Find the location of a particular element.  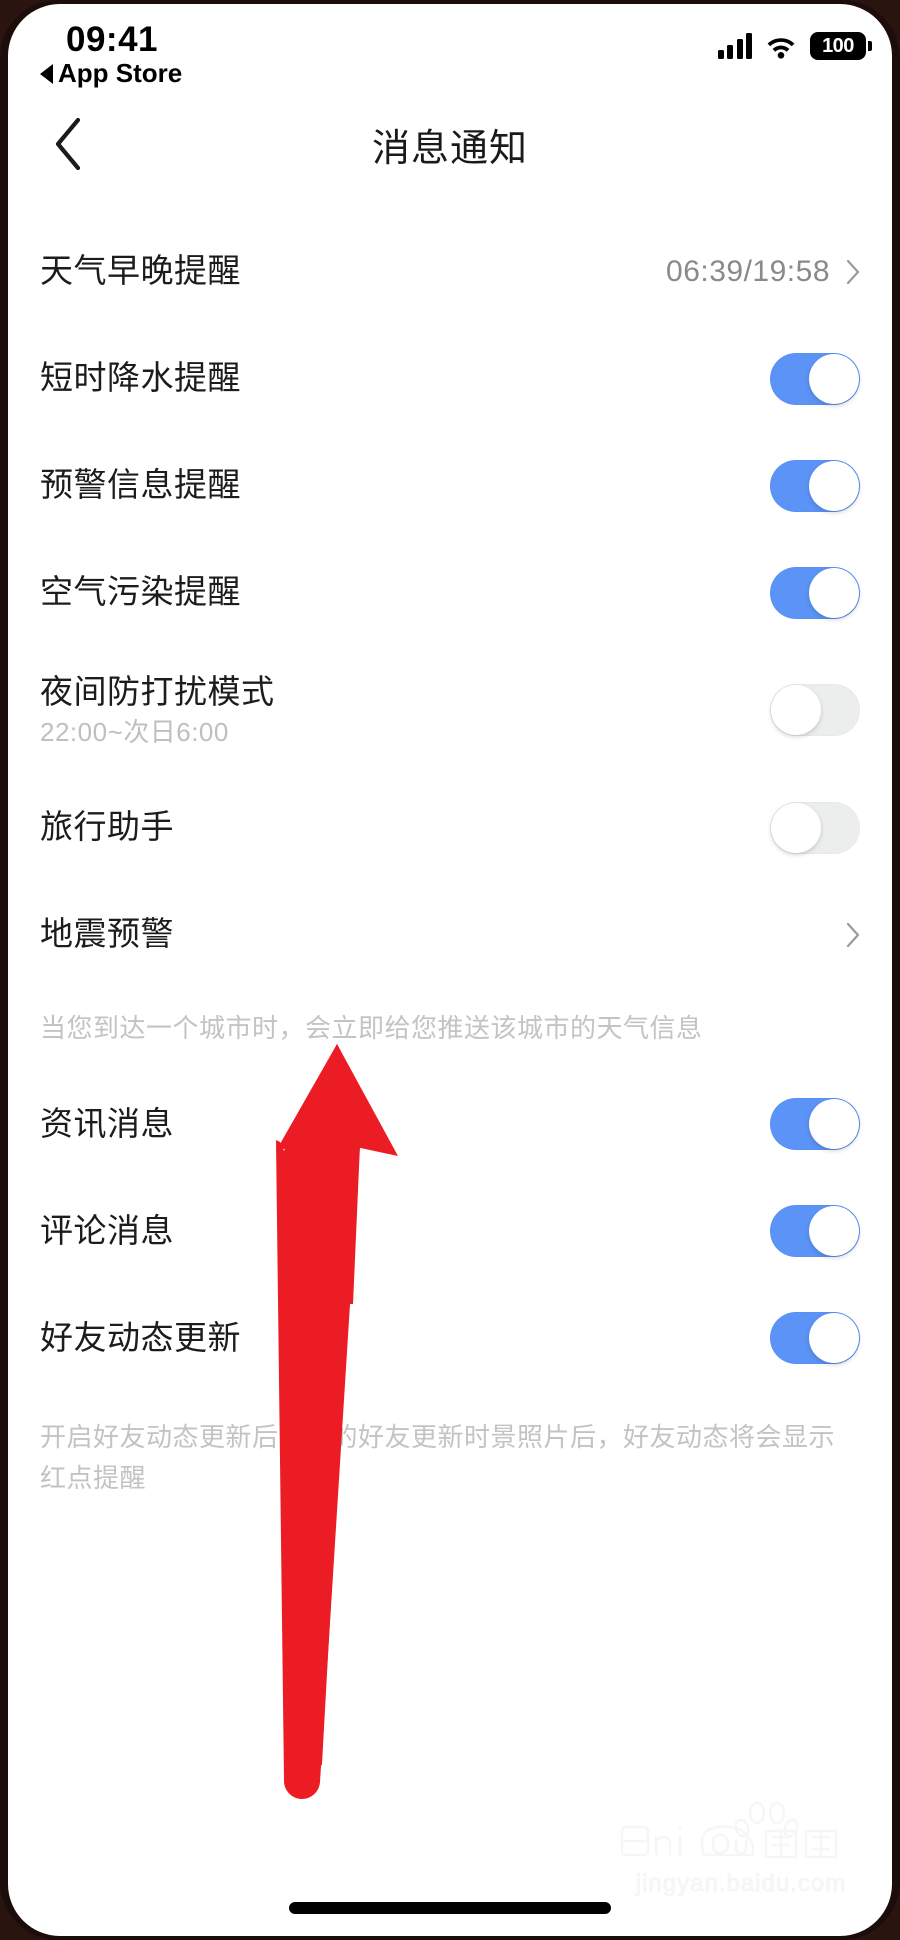

row-friend-activity-updates: 好友动态更新 is located at coordinates (450, 1337).